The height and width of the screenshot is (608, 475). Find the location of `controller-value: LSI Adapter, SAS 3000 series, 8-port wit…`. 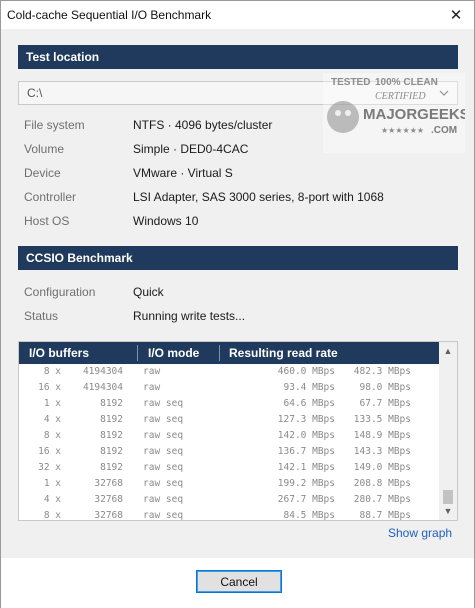

controller-value: LSI Adapter, SAS 3000 series, 8-port wit… is located at coordinates (258, 197).